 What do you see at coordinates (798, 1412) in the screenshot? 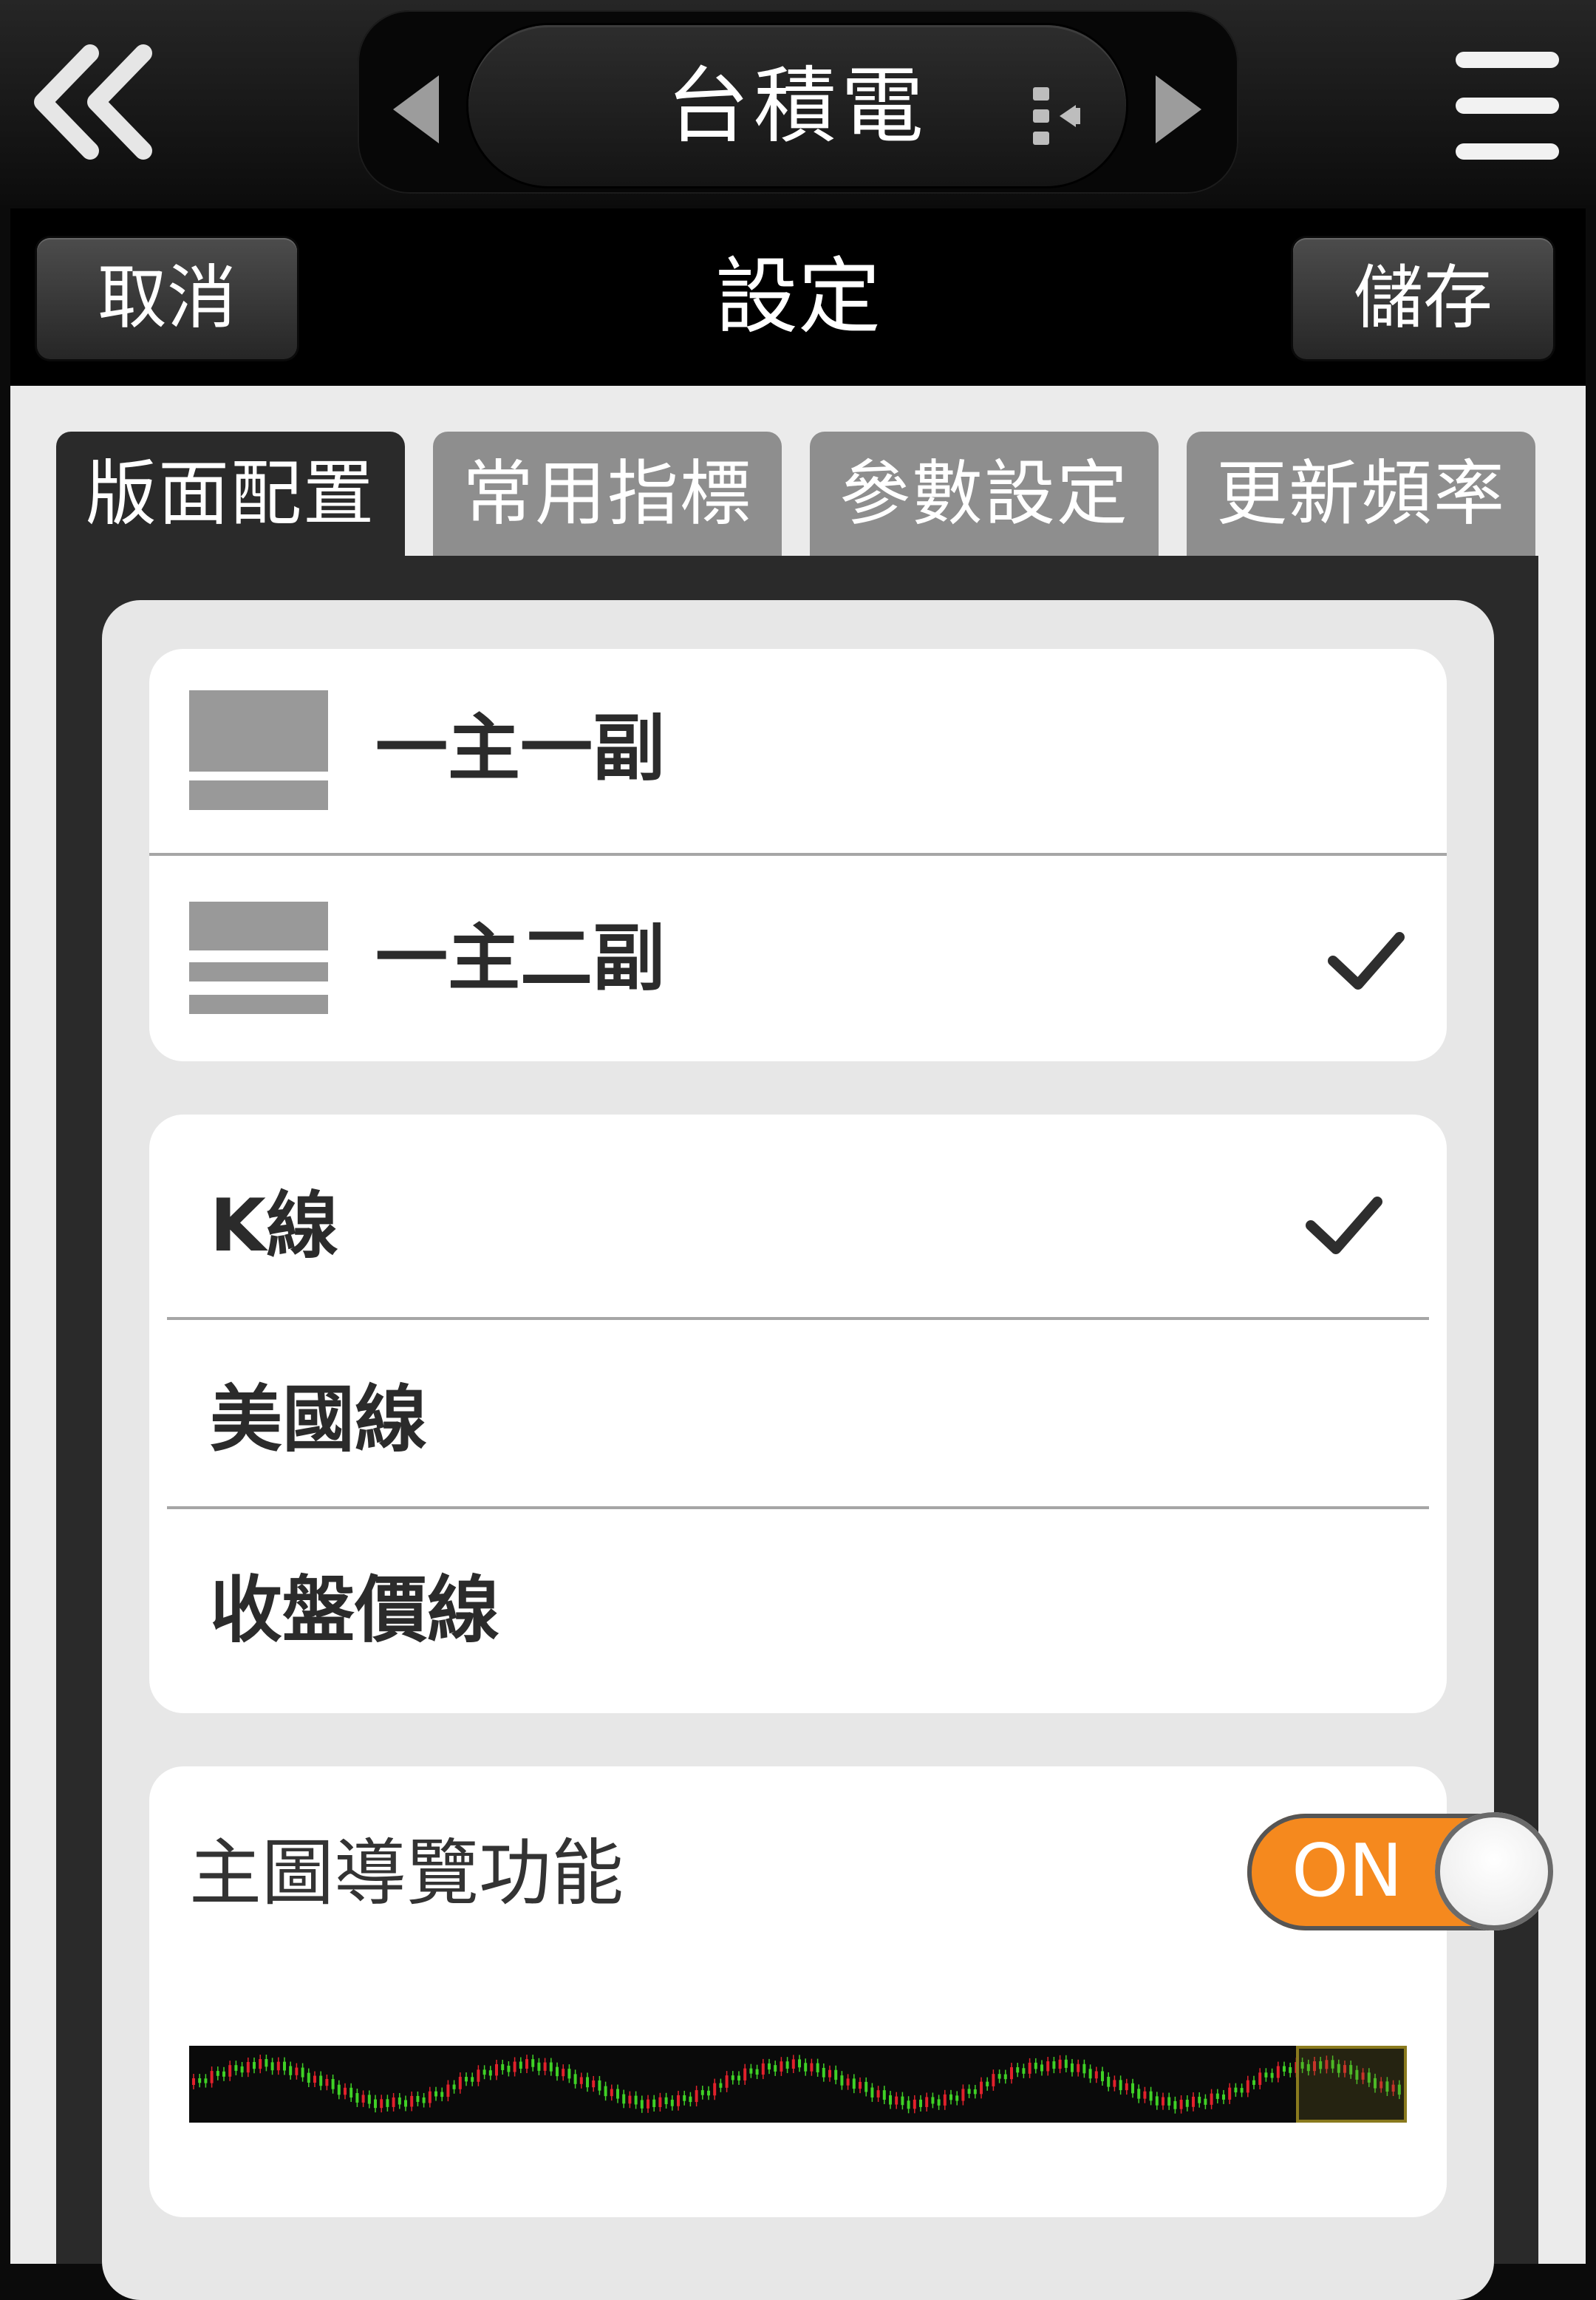
I see `line-type-ohlc: 美國線` at bounding box center [798, 1412].